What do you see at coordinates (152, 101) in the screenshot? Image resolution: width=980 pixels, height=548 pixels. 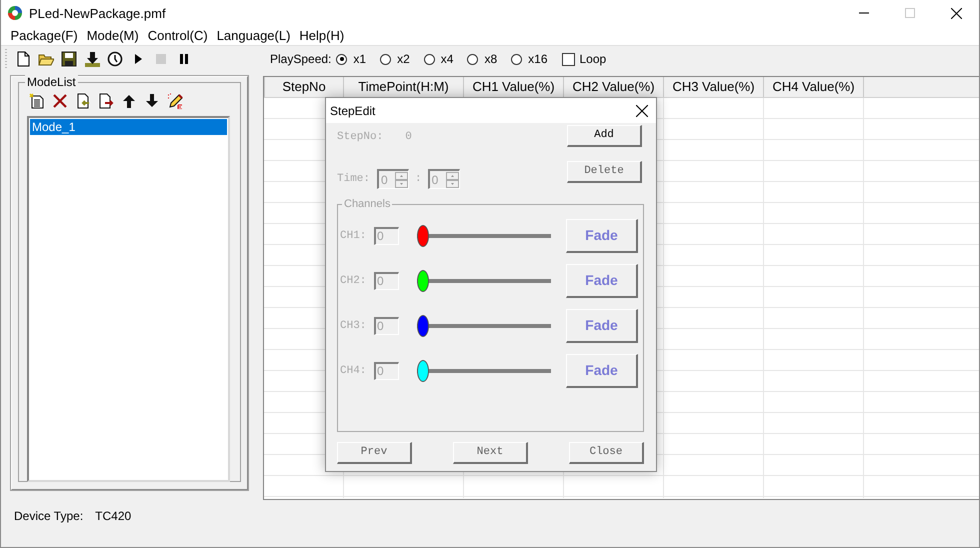 I see `down-arrow-icon` at bounding box center [152, 101].